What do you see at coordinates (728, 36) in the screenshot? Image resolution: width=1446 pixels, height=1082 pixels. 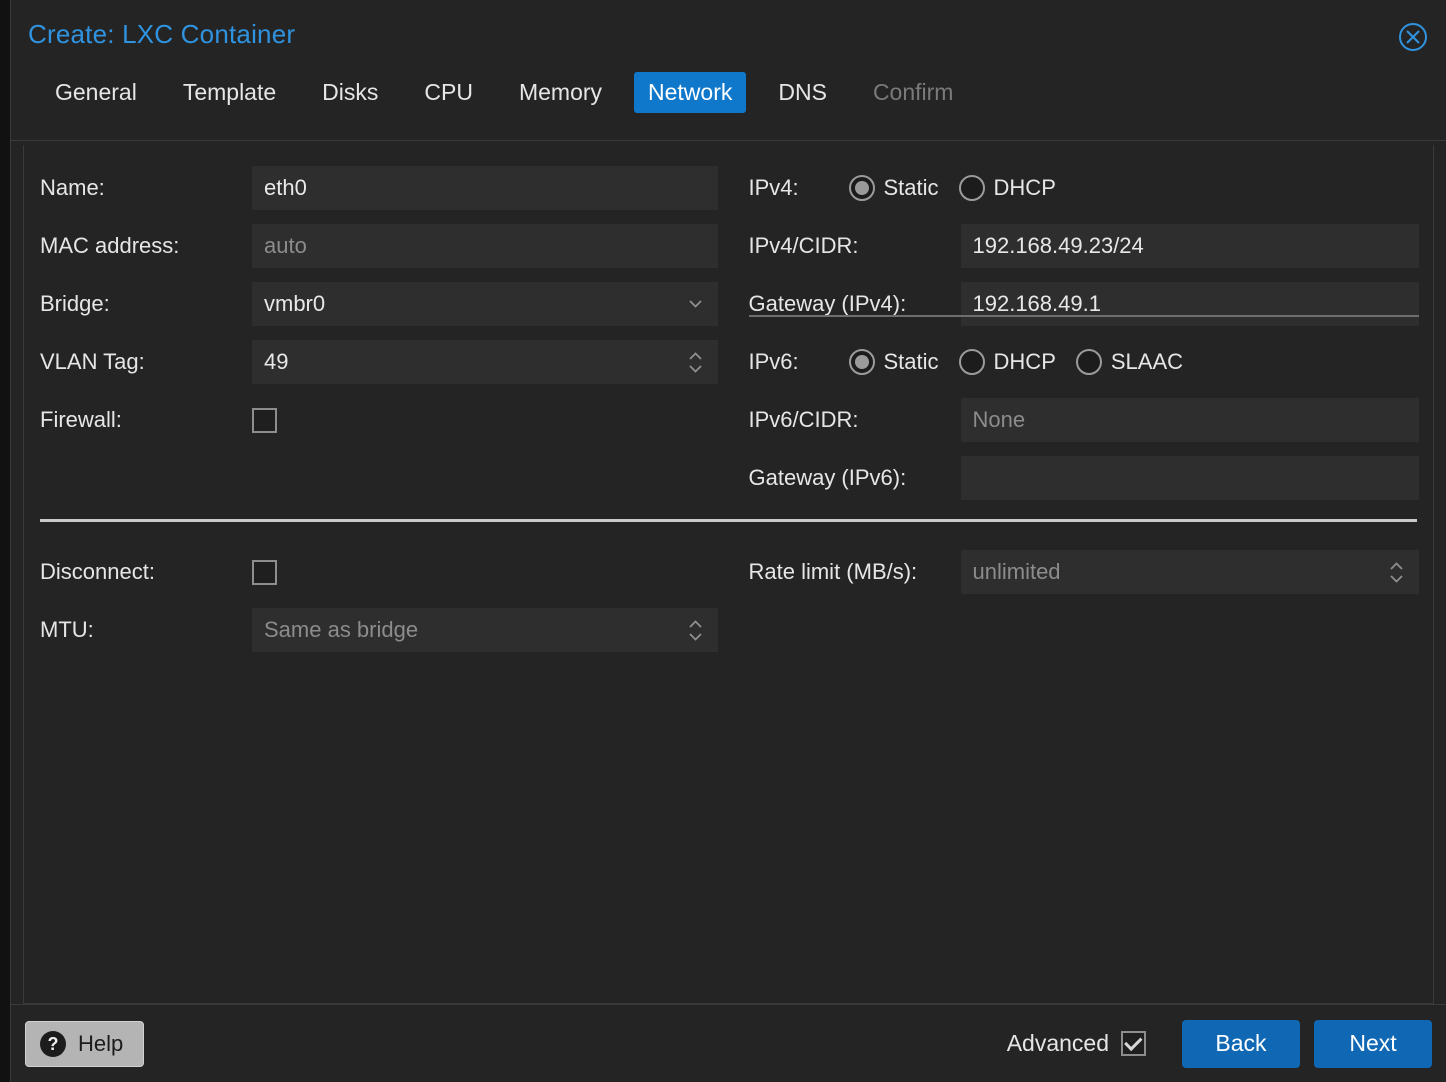 I see `dialog-header: Create: LXC Container` at bounding box center [728, 36].